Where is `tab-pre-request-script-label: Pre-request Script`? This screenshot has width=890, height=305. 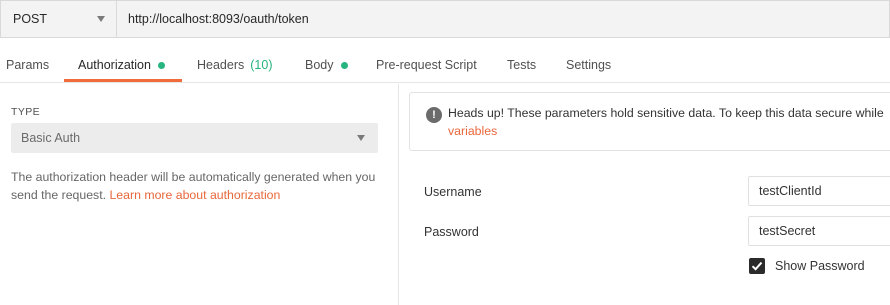 tab-pre-request-script-label: Pre-request Script is located at coordinates (426, 65).